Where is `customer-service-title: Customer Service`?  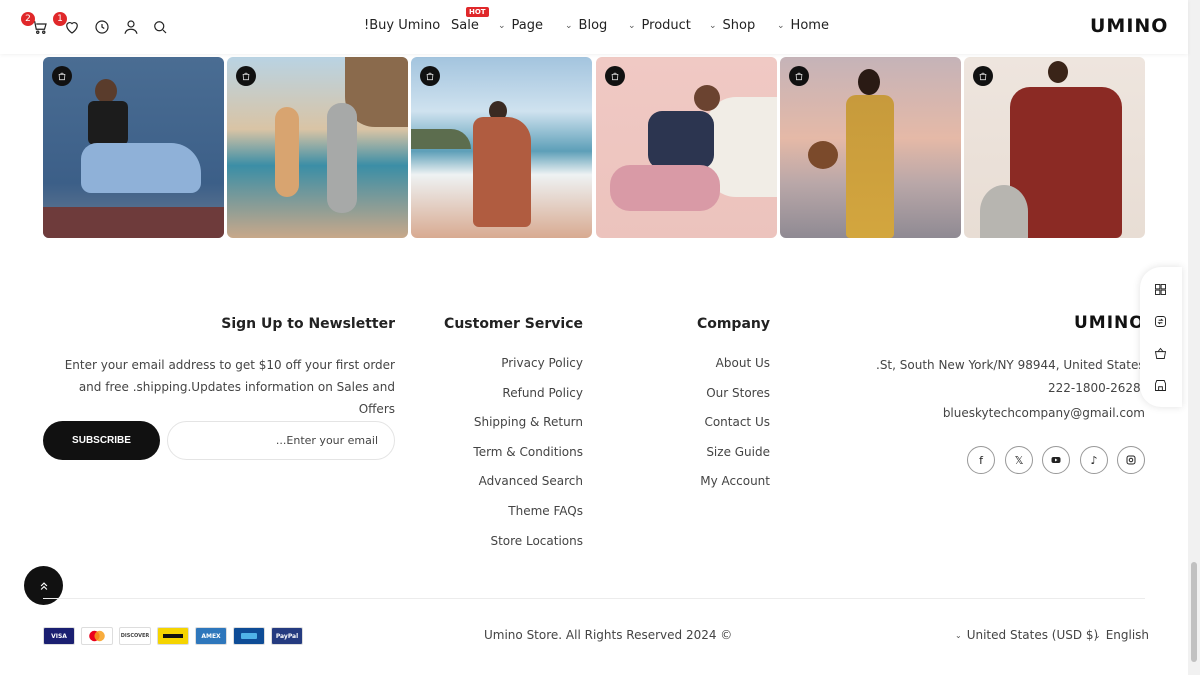
customer-service-title: Customer Service is located at coordinates (513, 324).